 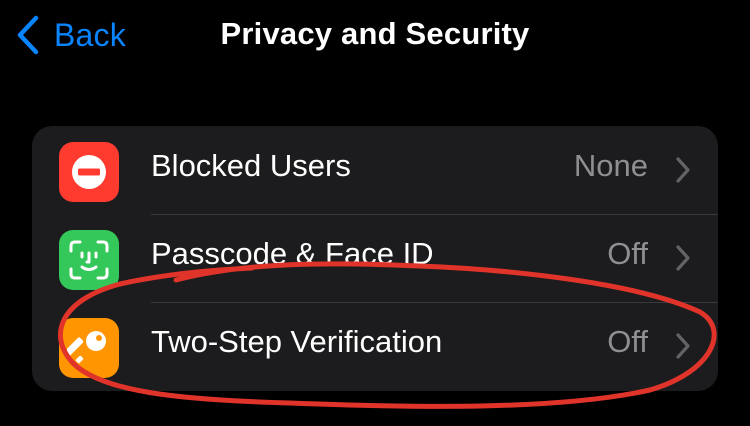 I want to click on page-title: Privacy and Security, so click(x=375, y=33).